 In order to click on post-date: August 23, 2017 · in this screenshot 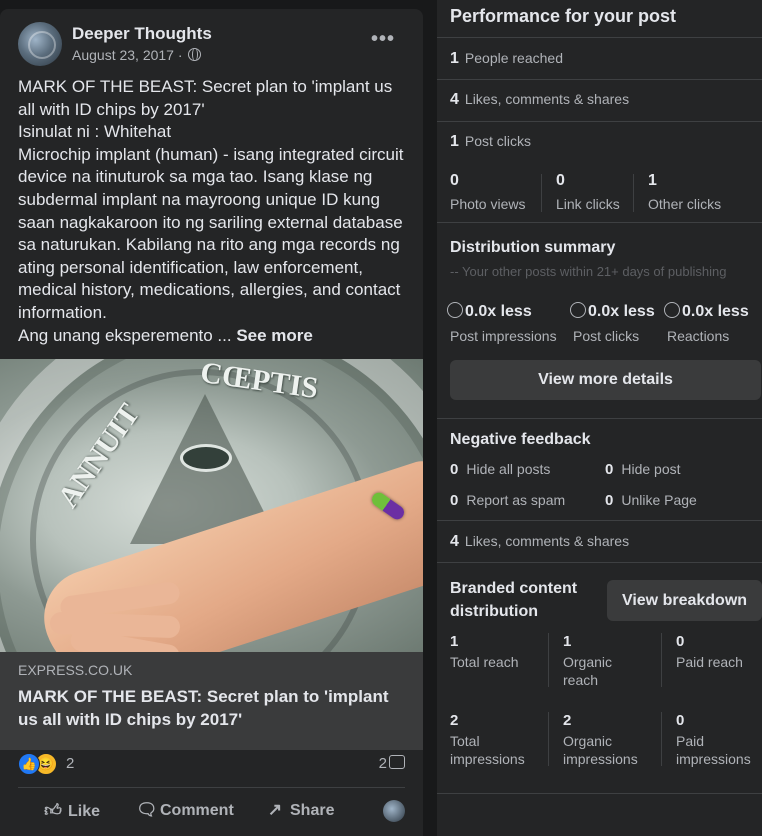, I will do `click(127, 55)`.